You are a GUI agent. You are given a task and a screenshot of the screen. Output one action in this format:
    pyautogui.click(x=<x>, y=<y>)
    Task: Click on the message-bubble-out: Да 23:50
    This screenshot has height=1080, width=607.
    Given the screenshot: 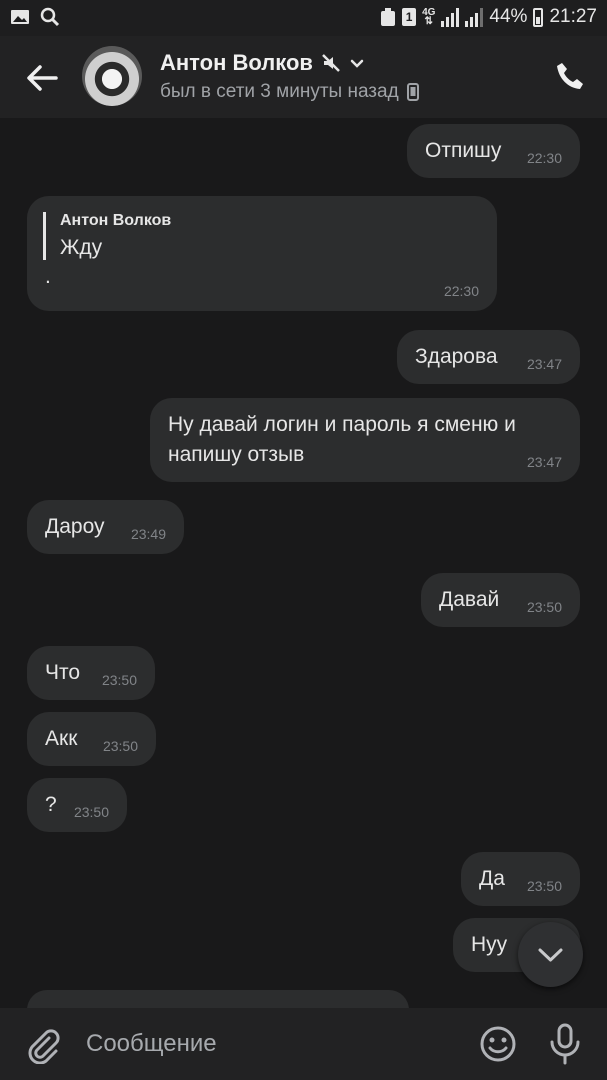 What is the action you would take?
    pyautogui.click(x=520, y=879)
    